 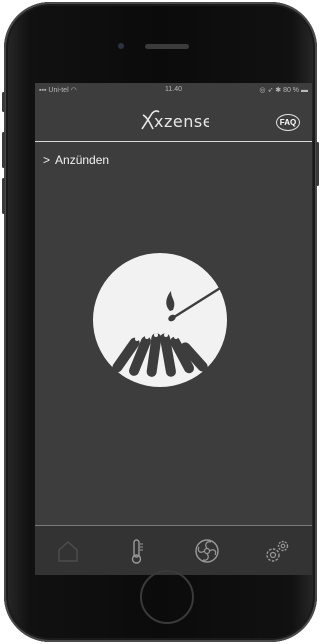 I want to click on mute-switch, so click(x=3, y=102).